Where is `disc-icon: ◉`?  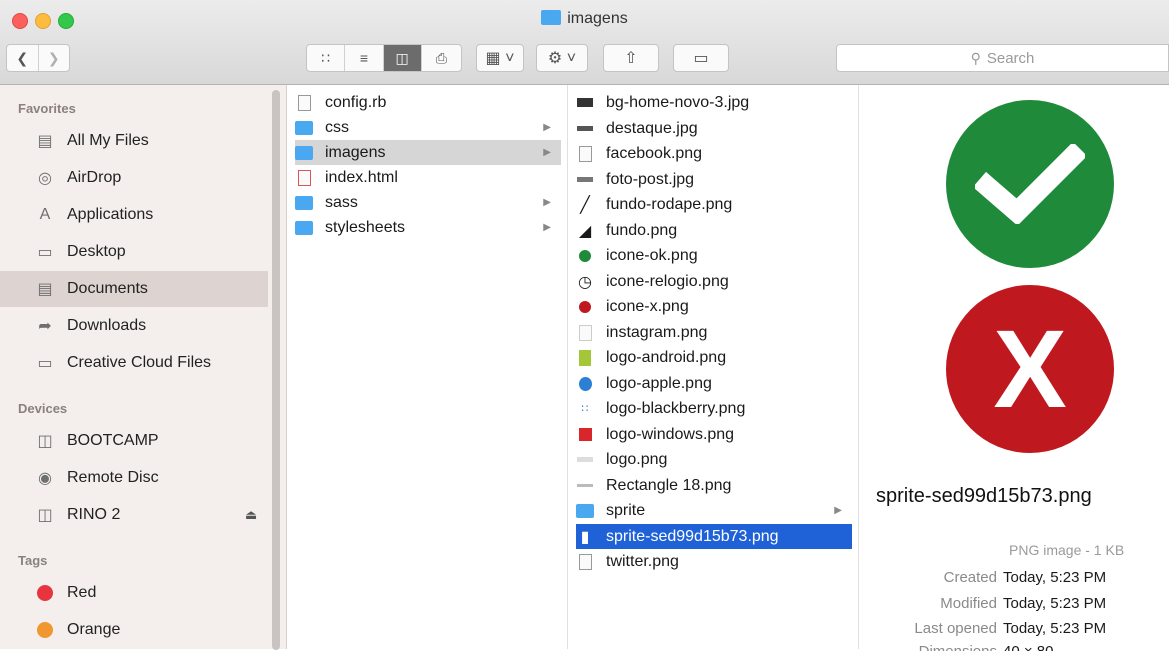 disc-icon: ◉ is located at coordinates (45, 478).